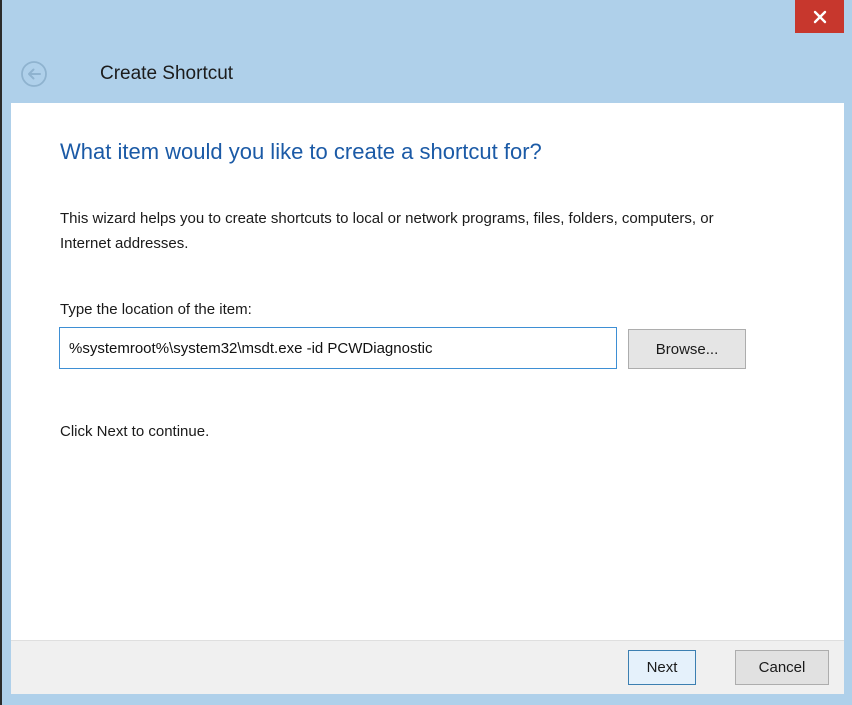 The height and width of the screenshot is (705, 852). What do you see at coordinates (167, 73) in the screenshot?
I see `window-title: Create Shortcut` at bounding box center [167, 73].